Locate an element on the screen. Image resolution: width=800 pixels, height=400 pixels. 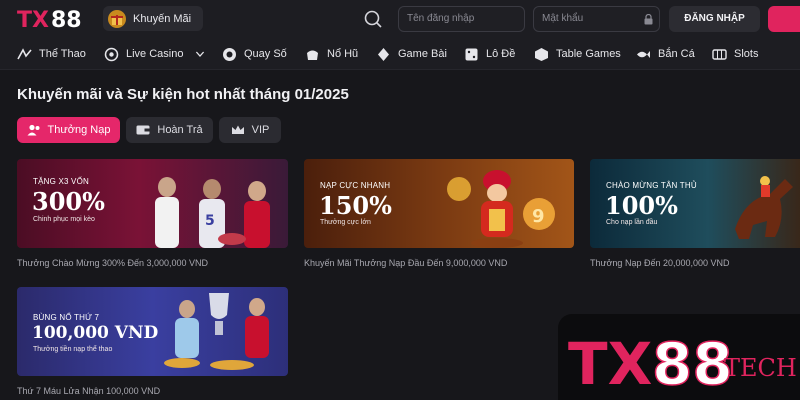
watermark-logo: TX 88 TECH is located at coordinates (682, 362).